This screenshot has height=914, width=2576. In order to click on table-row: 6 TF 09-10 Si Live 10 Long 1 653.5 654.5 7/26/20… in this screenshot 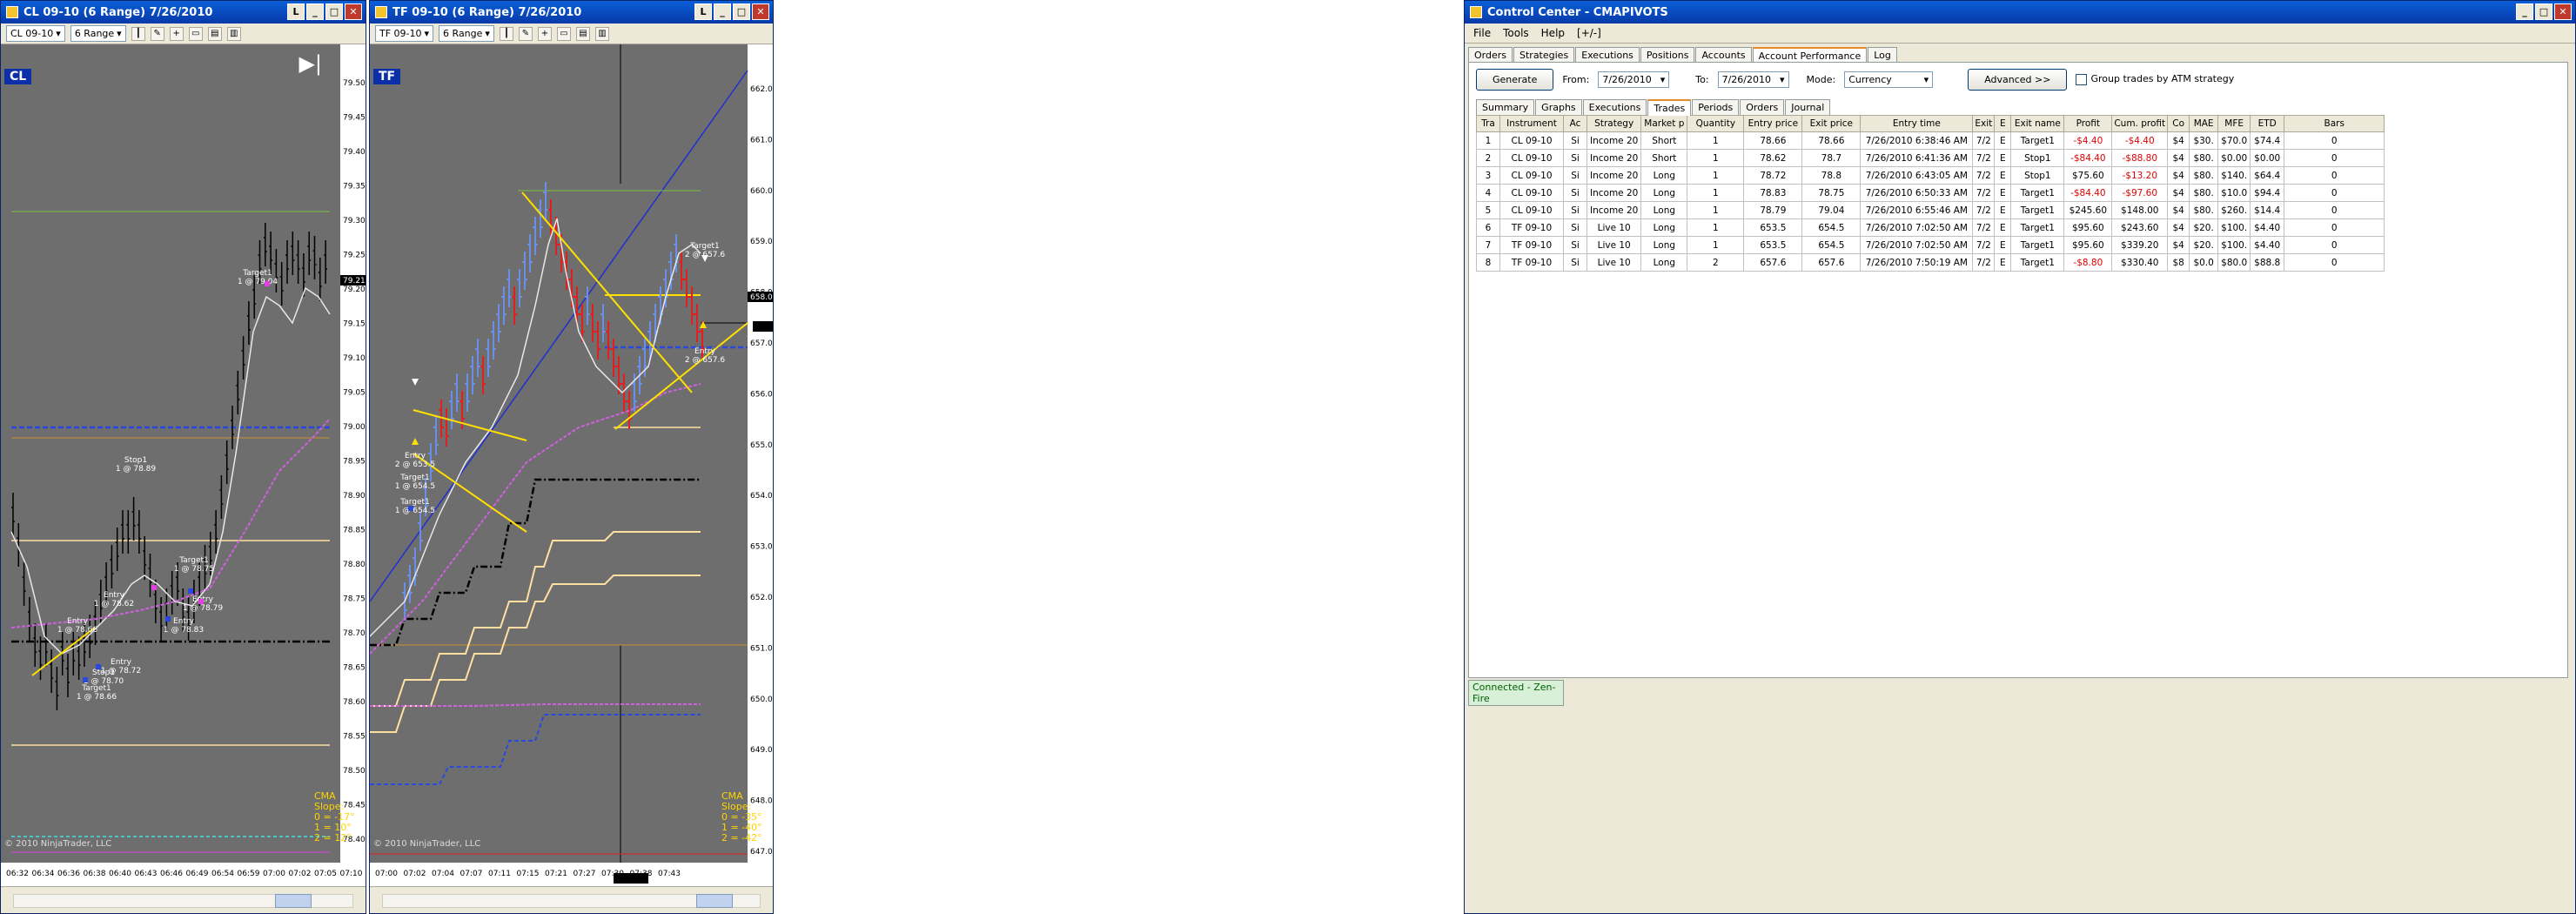, I will do `click(1930, 227)`.